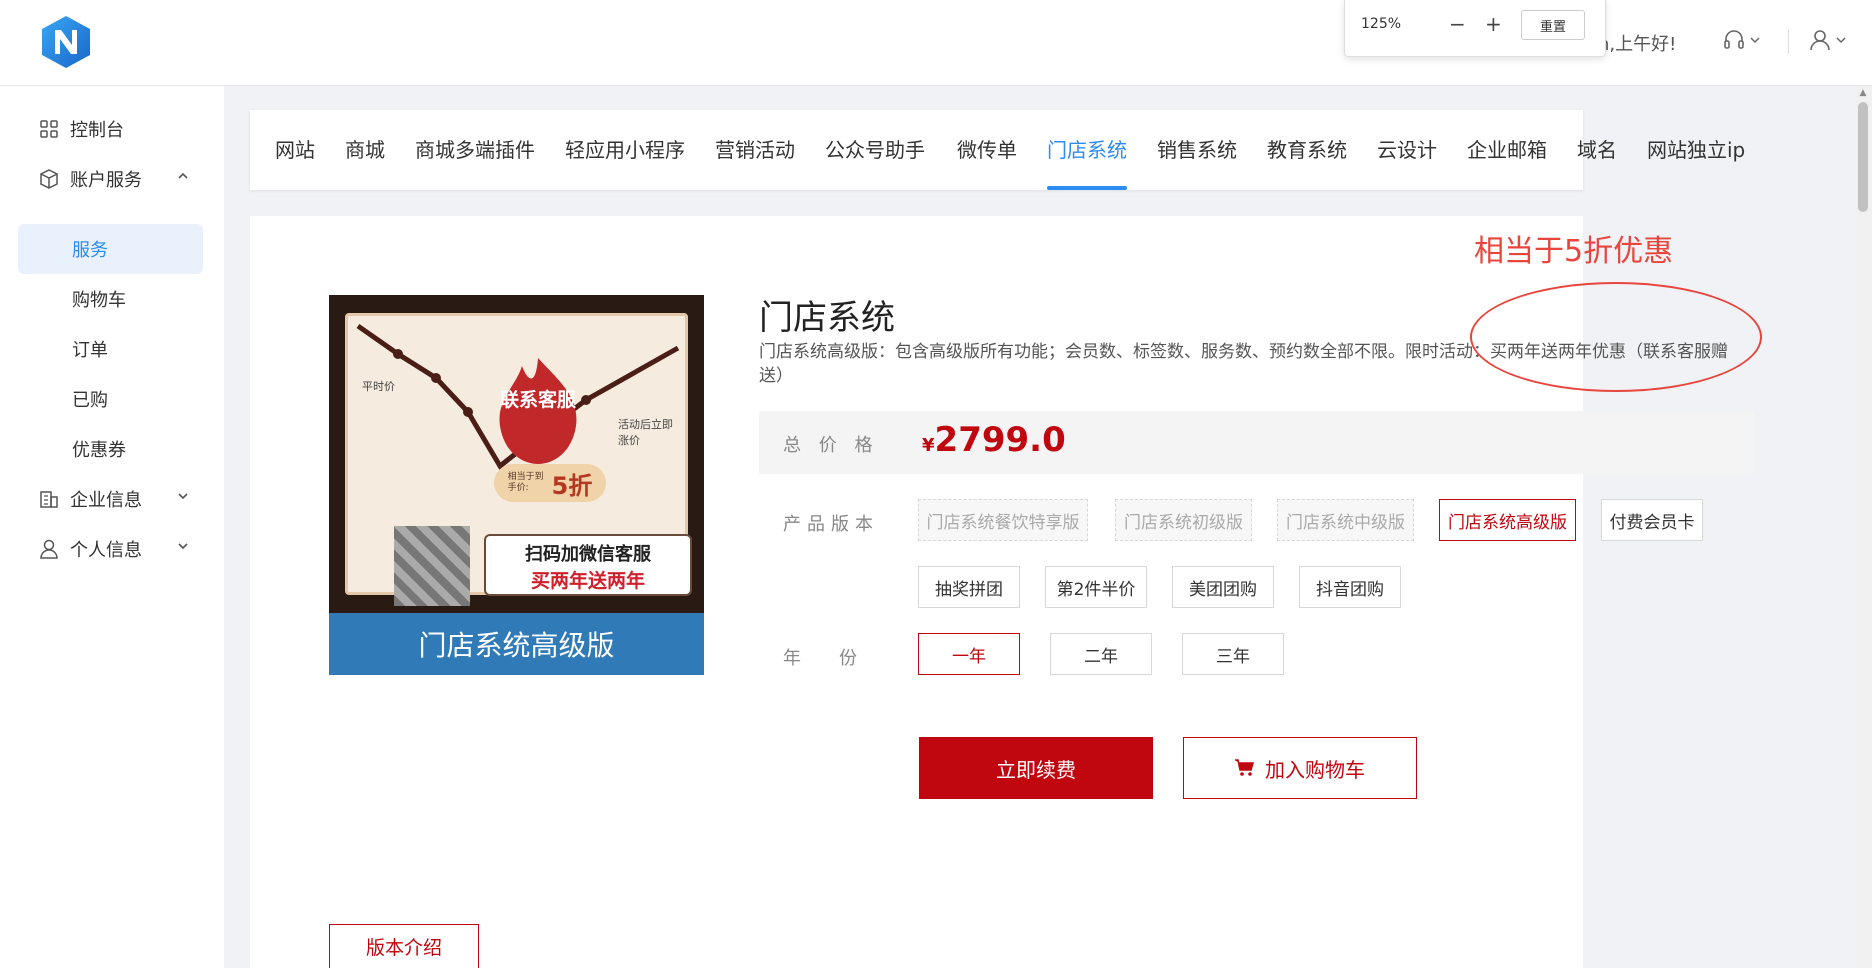  I want to click on pill-discount: 5折, so click(572, 485).